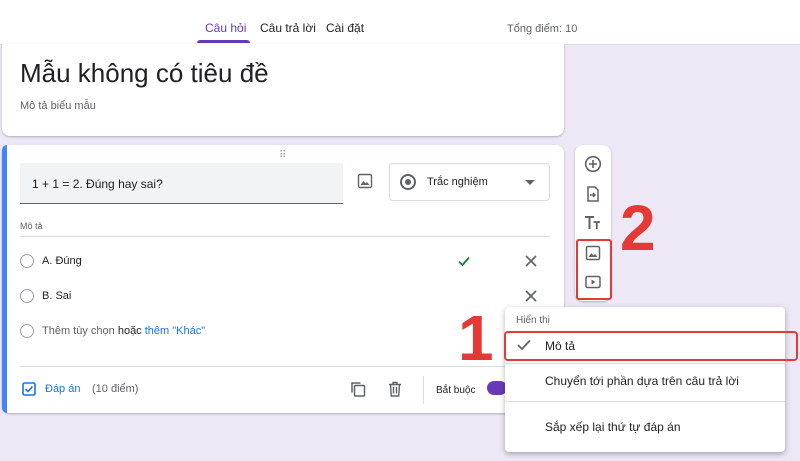  I want to click on duplicate-icon, so click(358, 389).